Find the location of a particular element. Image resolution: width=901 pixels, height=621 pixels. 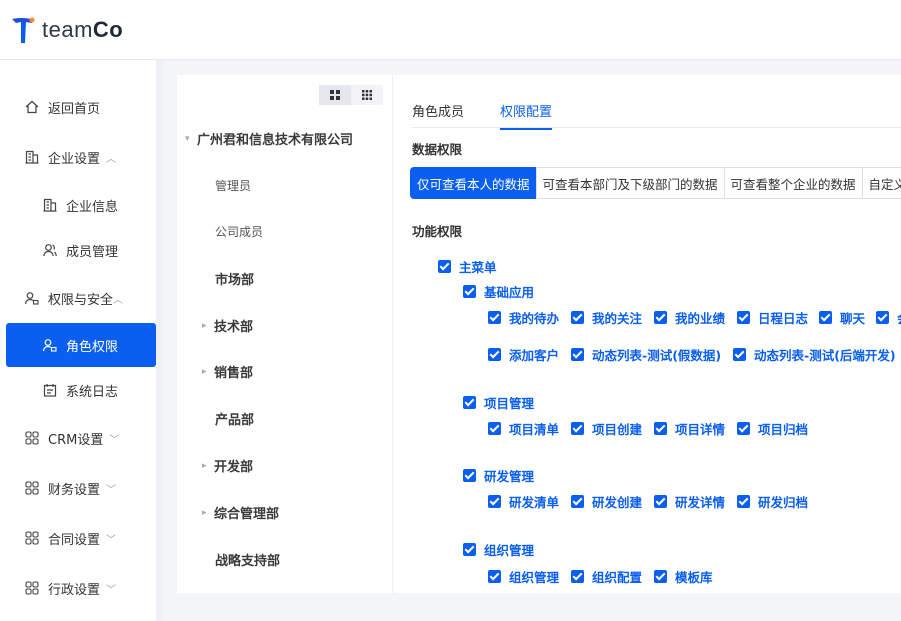

tab-role-members: 角色成员 is located at coordinates (438, 115).